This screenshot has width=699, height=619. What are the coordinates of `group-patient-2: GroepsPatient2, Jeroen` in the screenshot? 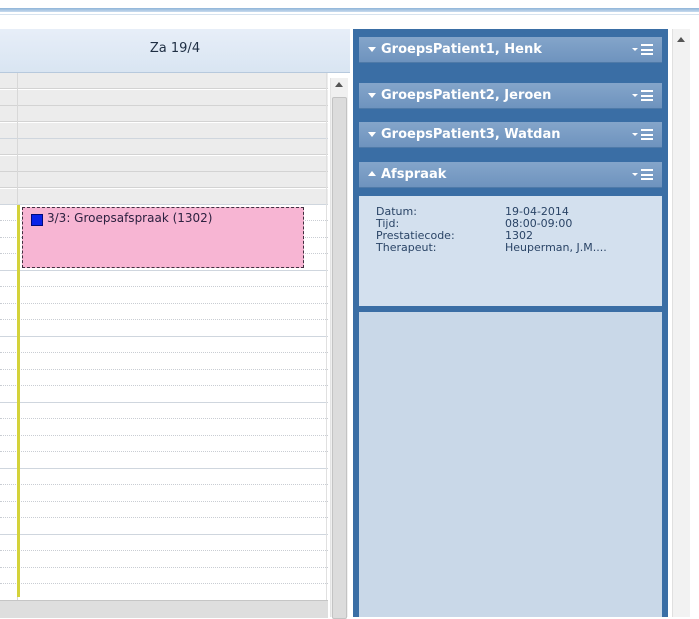 It's located at (510, 96).